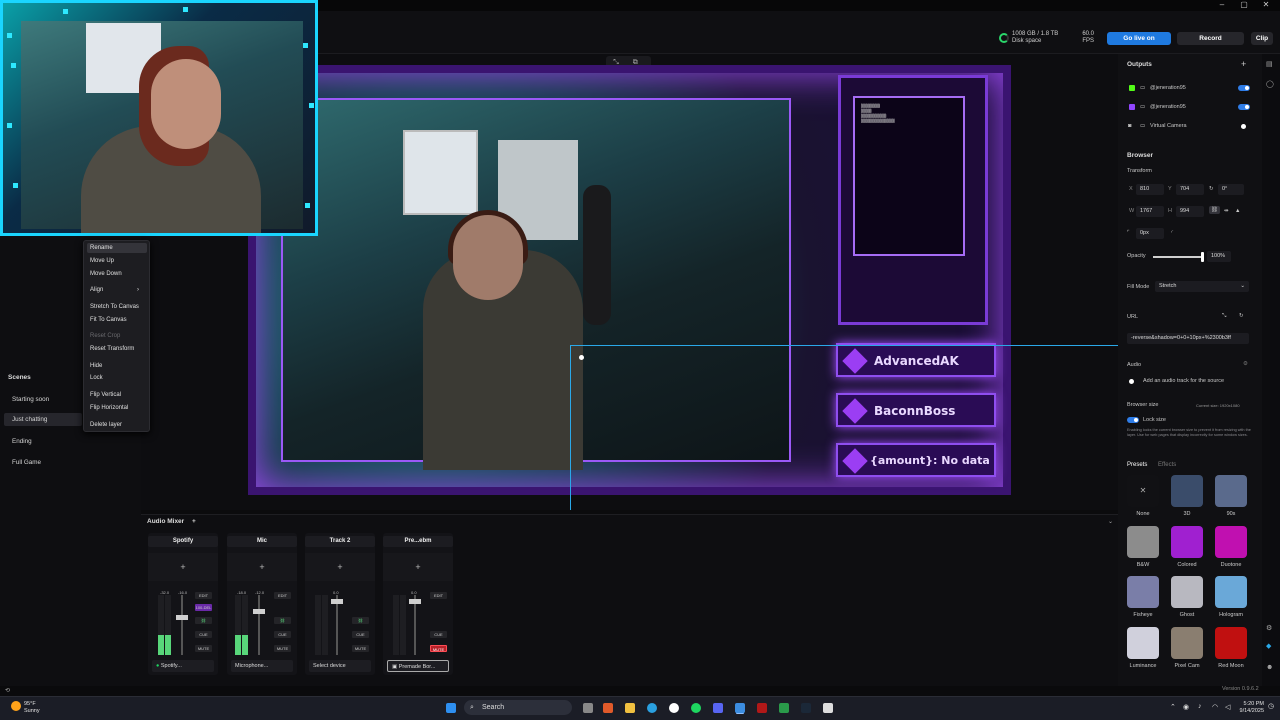  Describe the element at coordinates (106, 425) in the screenshot. I see `menu-item-delete-layer: Delete layer` at that location.